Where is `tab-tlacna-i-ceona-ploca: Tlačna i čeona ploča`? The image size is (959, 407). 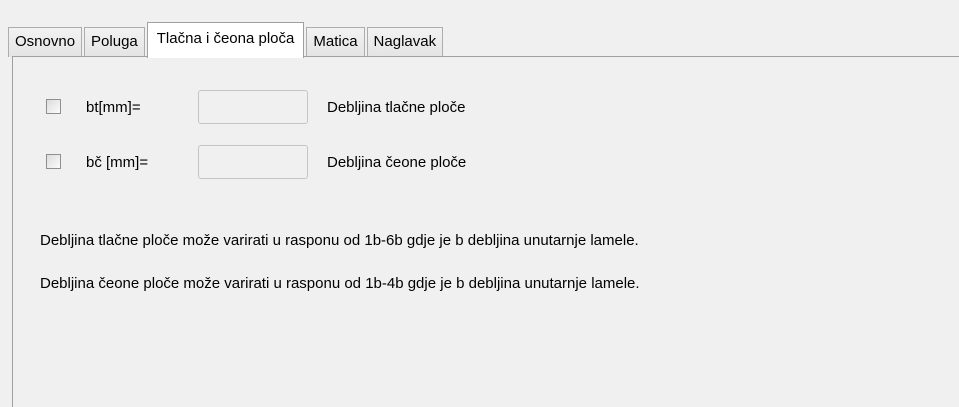
tab-tlacna-i-ceona-ploca: Tlačna i čeona ploča is located at coordinates (225, 40).